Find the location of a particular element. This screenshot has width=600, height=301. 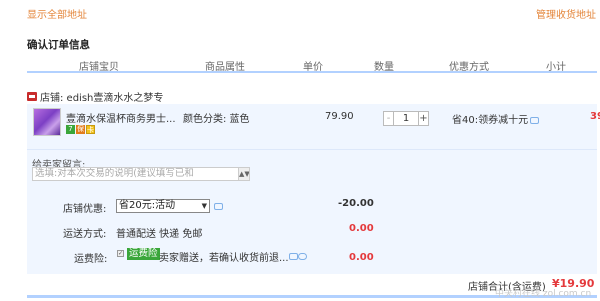

quantity-increase-button: + is located at coordinates (423, 118).